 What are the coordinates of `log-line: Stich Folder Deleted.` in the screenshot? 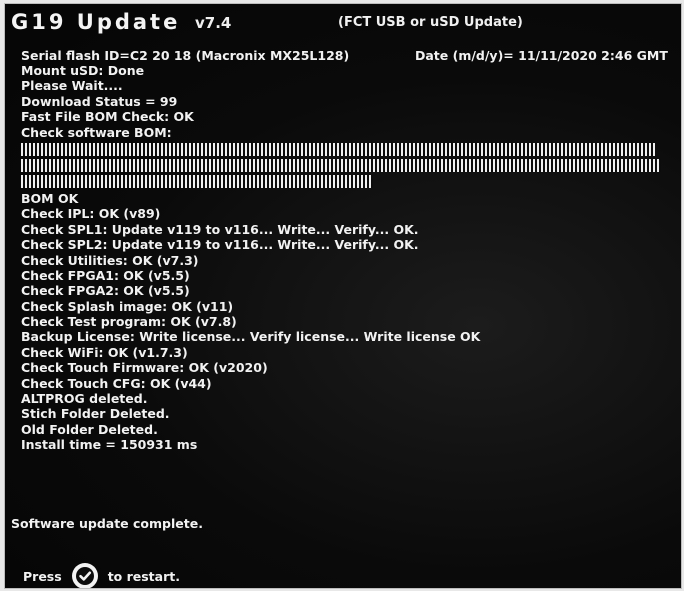 It's located at (95, 414).